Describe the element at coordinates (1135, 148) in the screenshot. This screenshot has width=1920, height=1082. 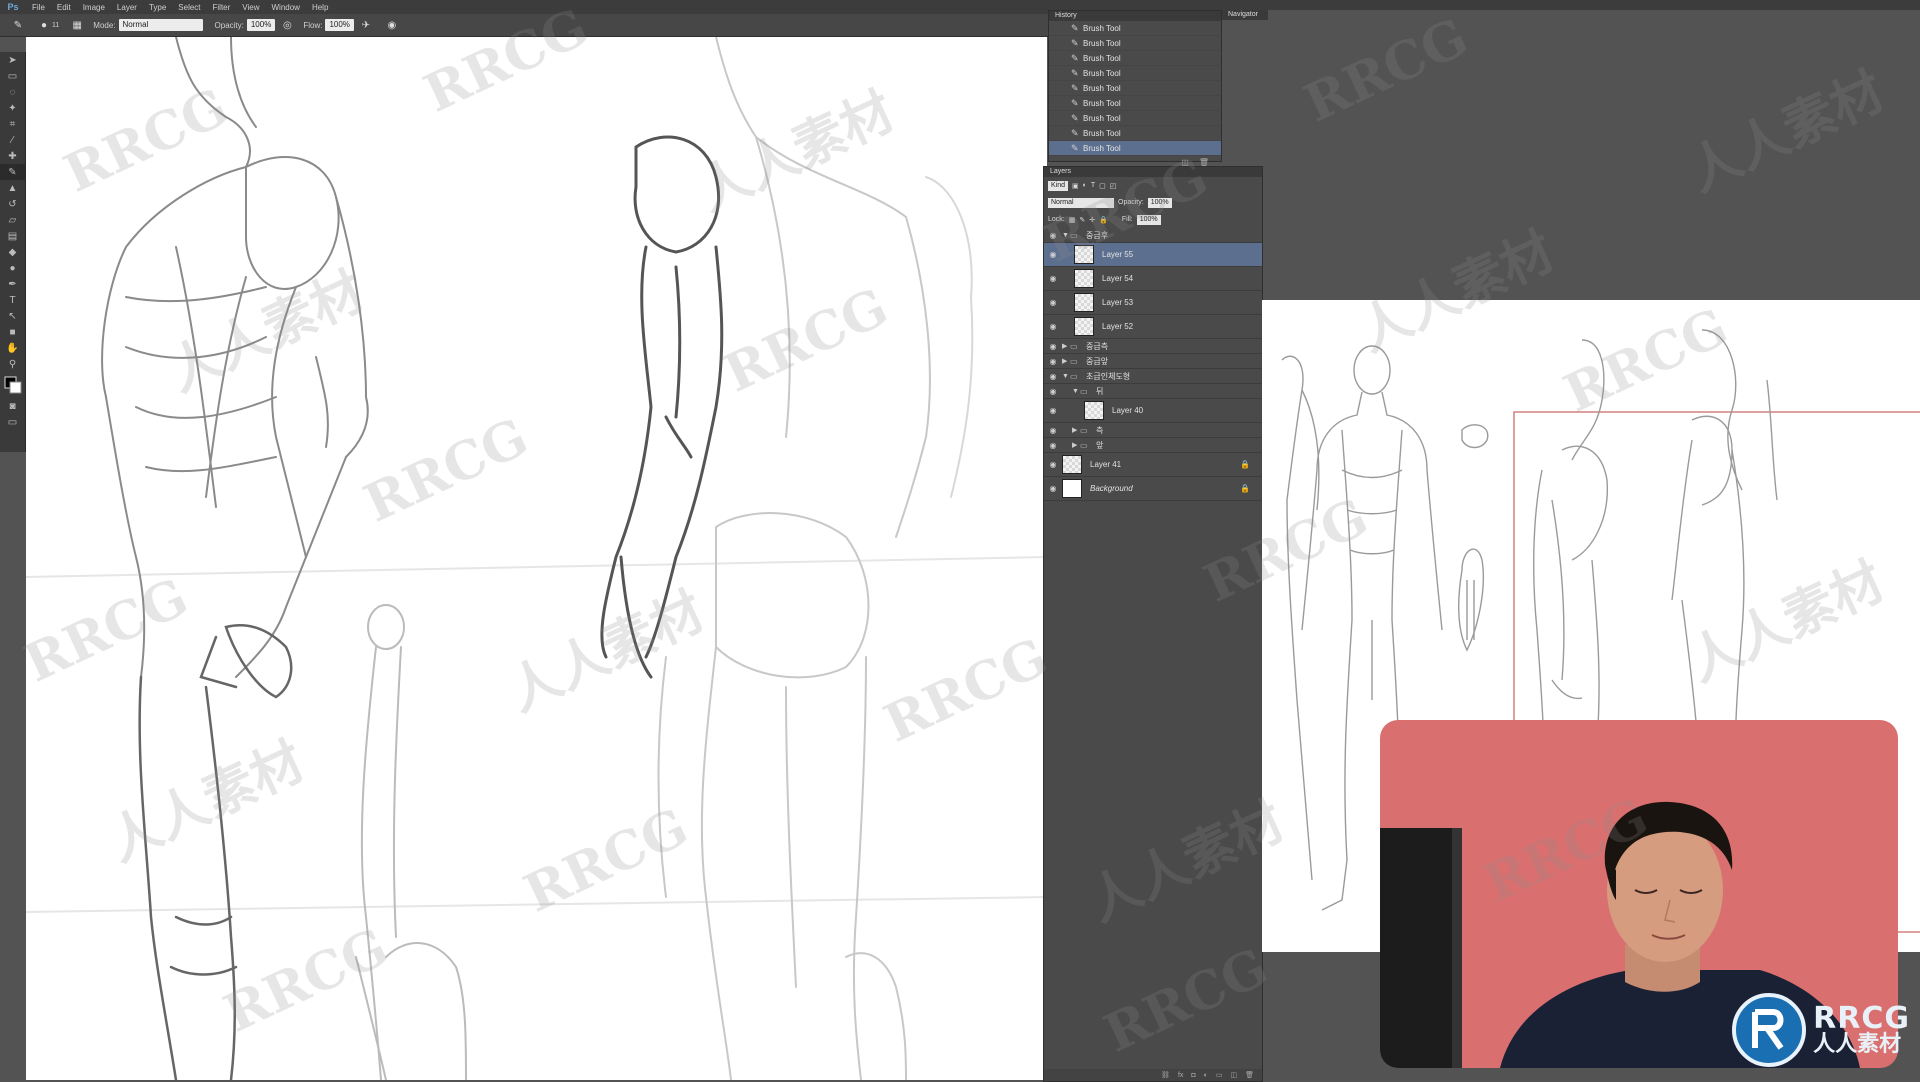
I see `history-item-current: ✎ Brush Tool` at that location.